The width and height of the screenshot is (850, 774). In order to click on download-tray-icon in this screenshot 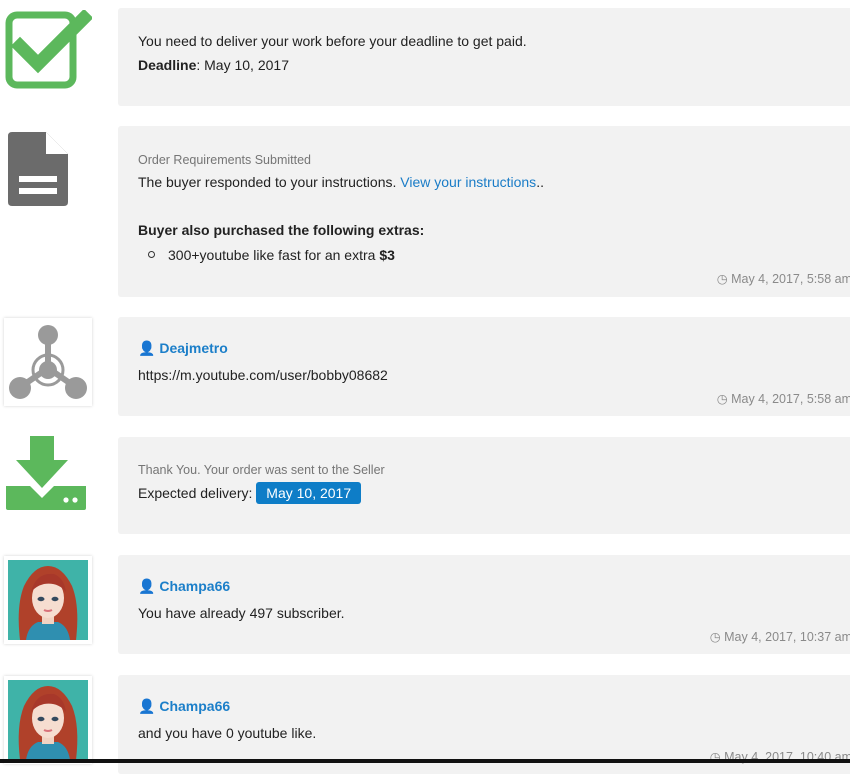, I will do `click(46, 473)`.